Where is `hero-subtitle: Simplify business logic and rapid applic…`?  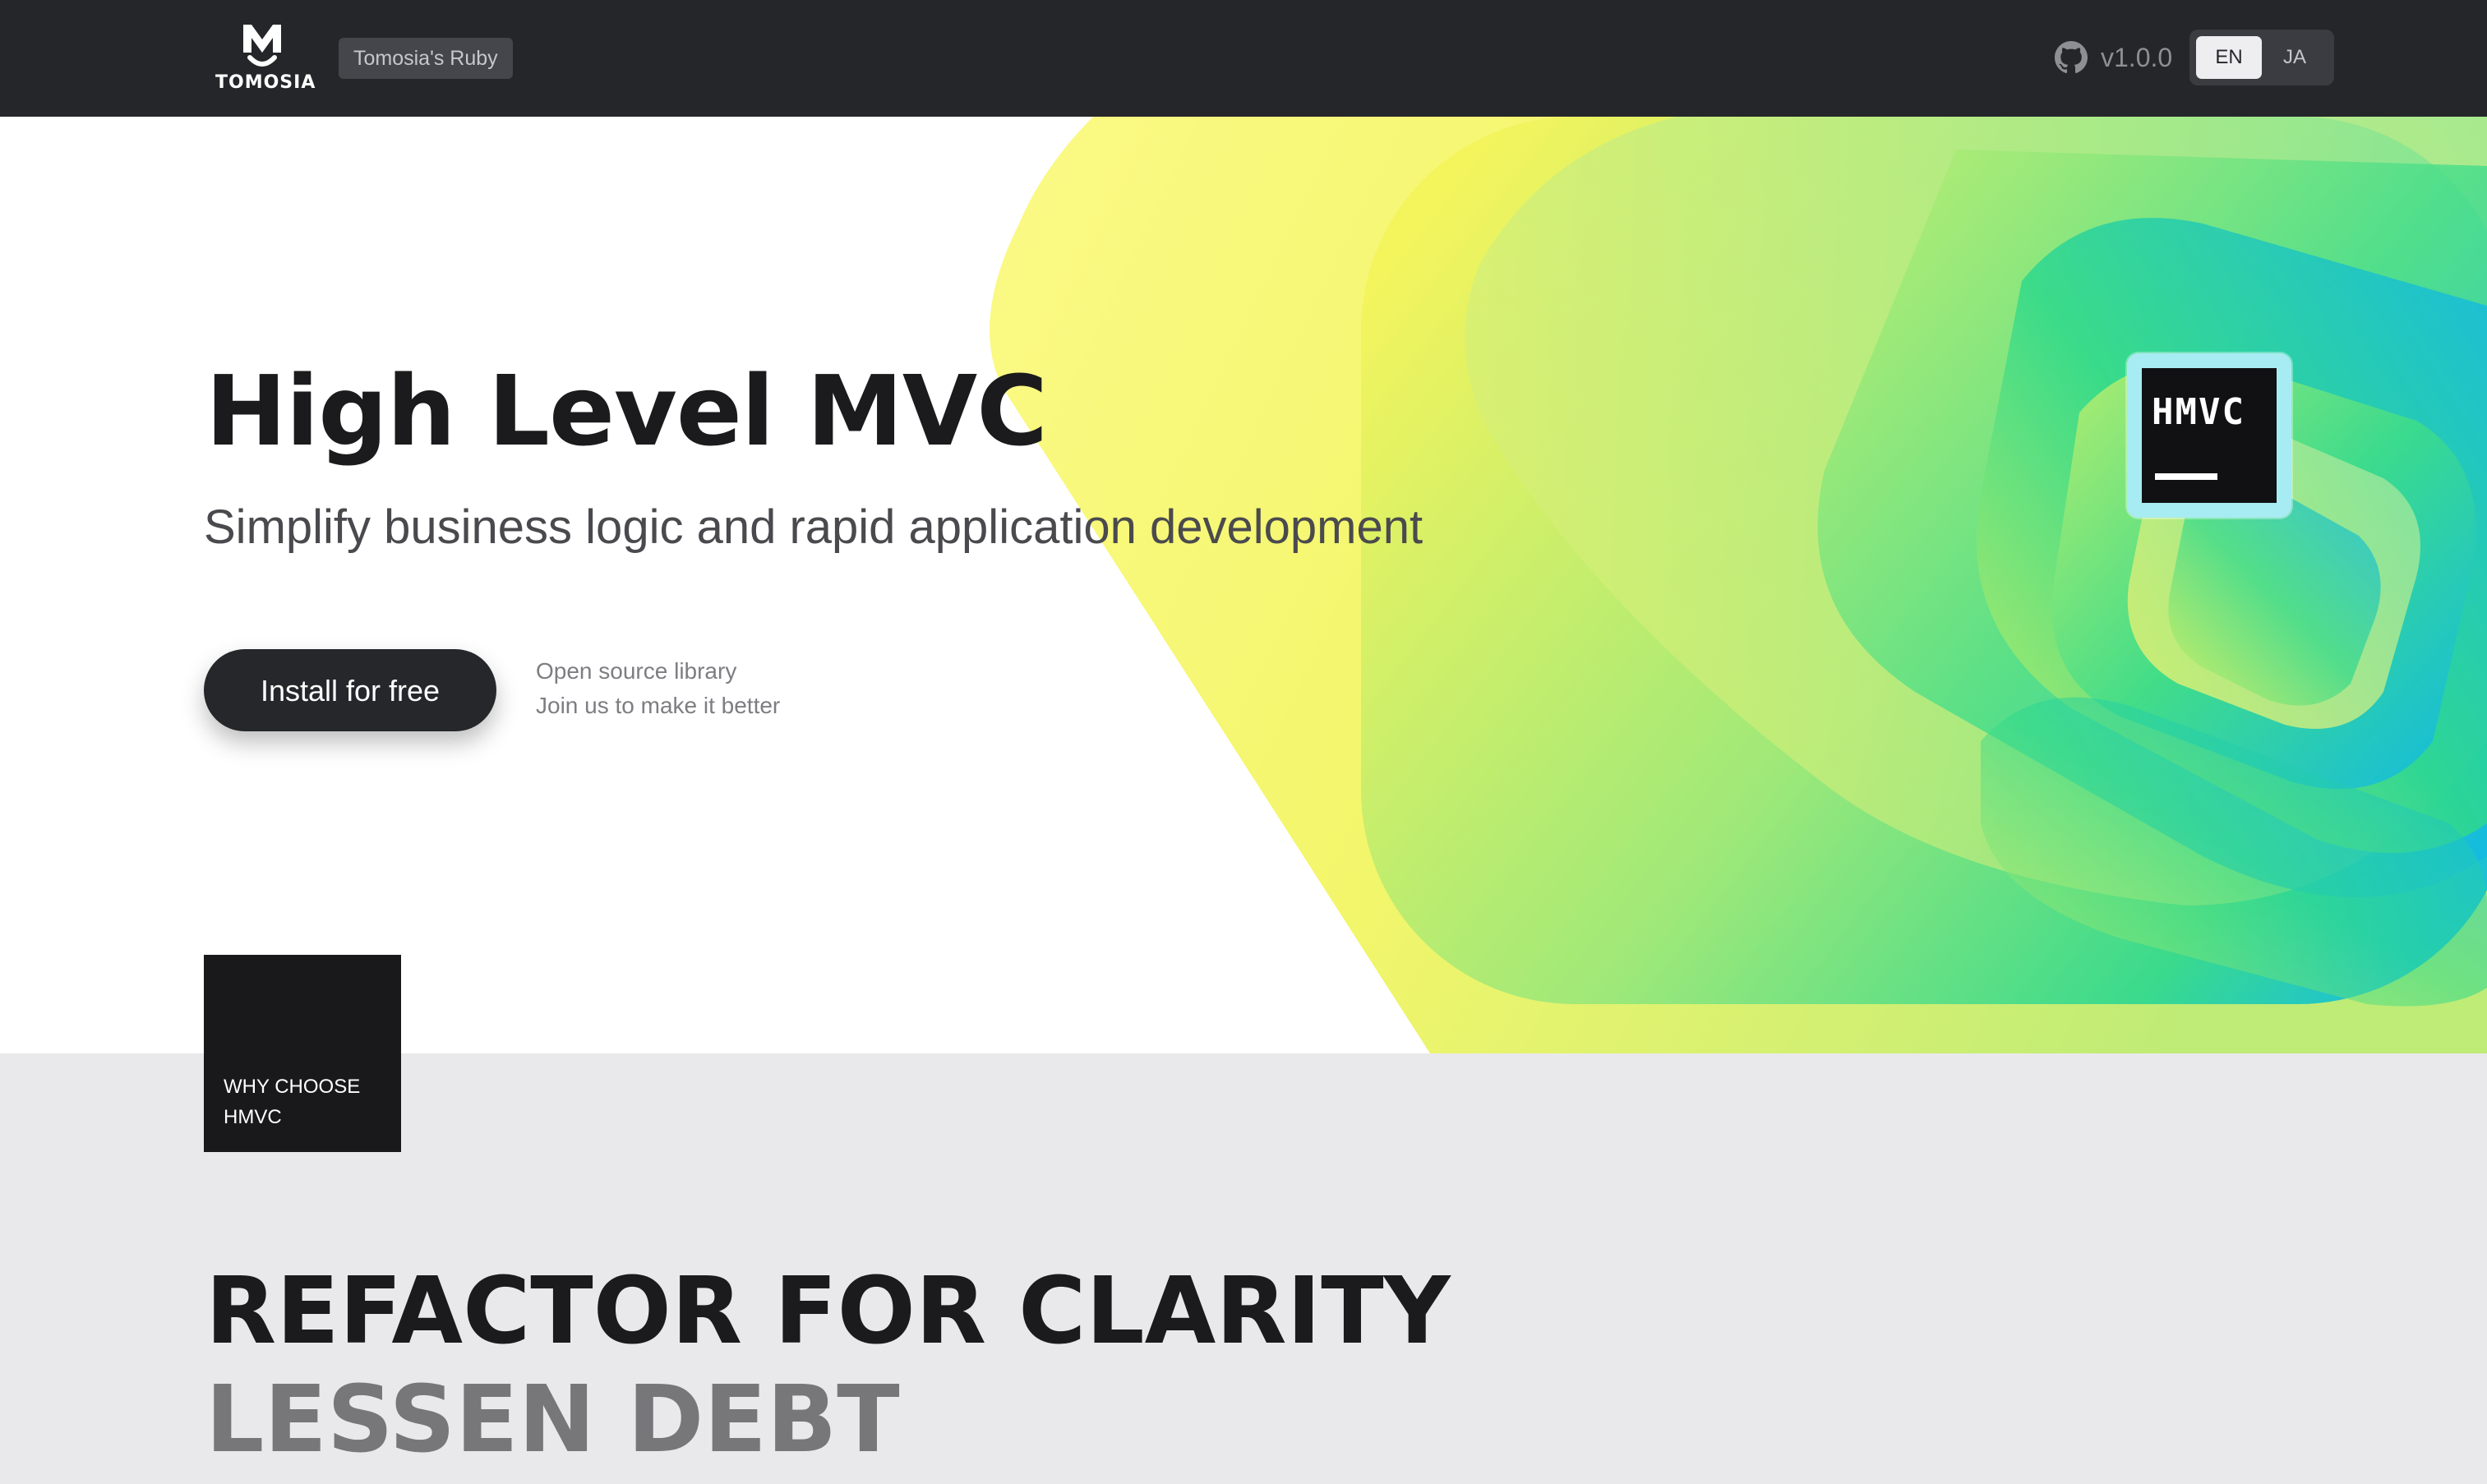 hero-subtitle: Simplify business logic and rapid applic… is located at coordinates (813, 527).